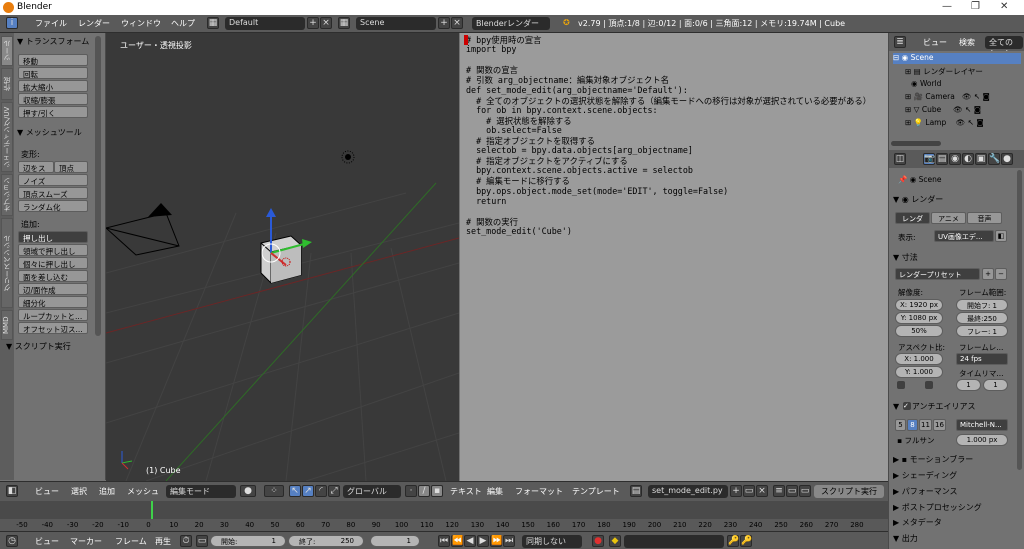 This screenshot has height=549, width=1024. I want to click on aspect-y-field: Y: 1.000, so click(919, 372).